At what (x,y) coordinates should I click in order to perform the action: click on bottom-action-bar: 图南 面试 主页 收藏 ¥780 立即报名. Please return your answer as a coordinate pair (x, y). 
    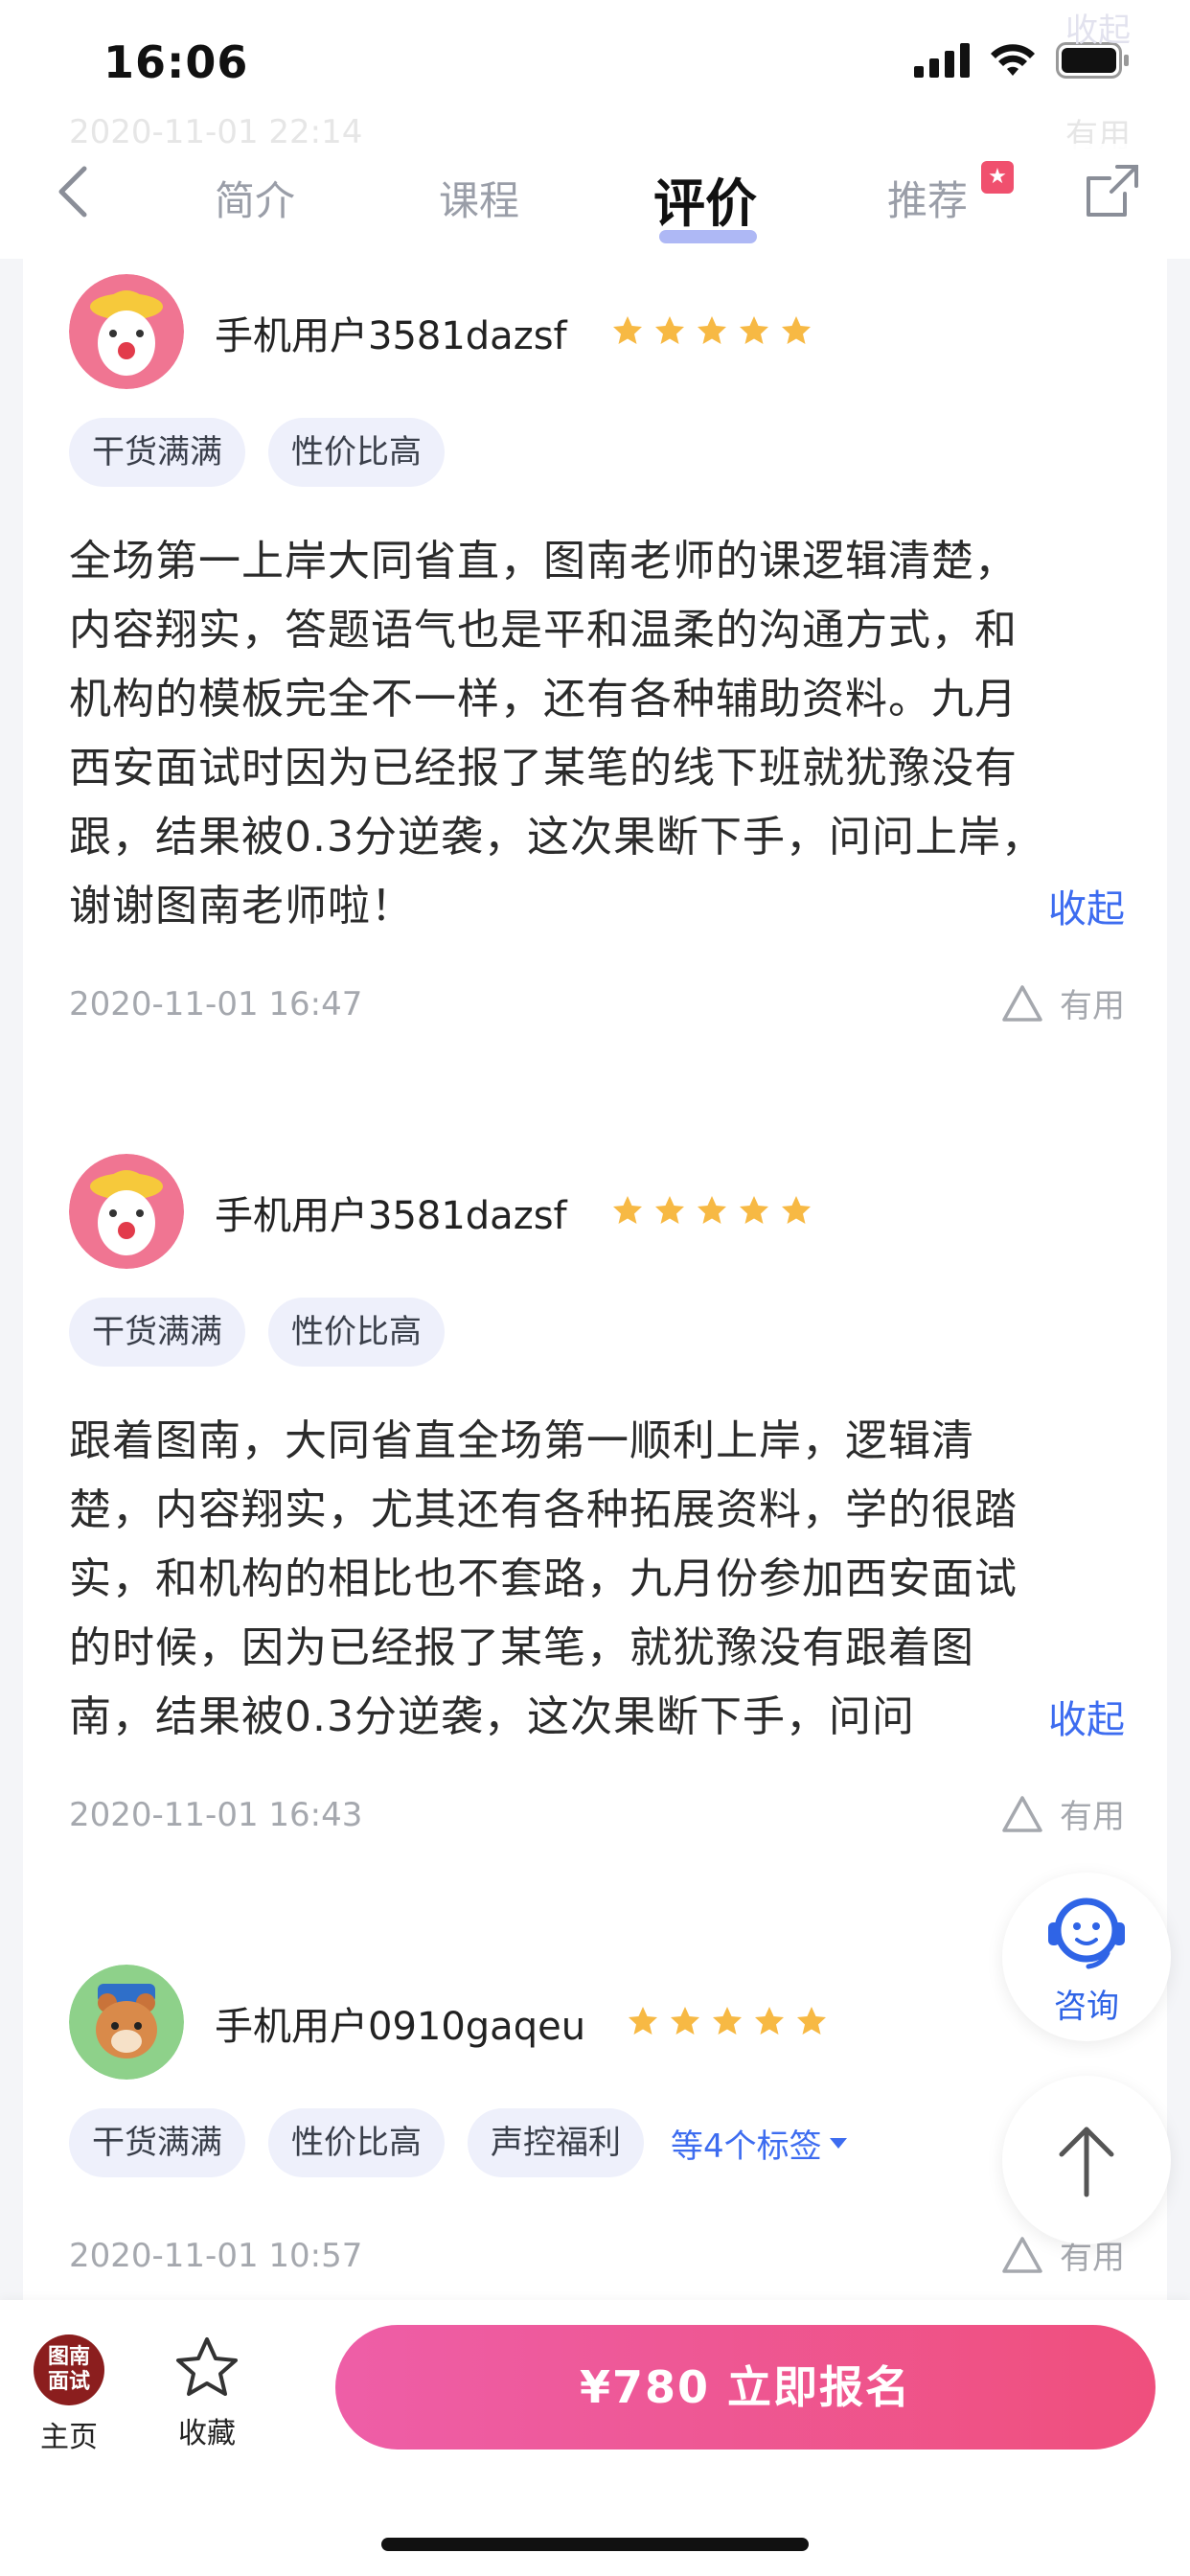
    Looking at the image, I should click on (595, 2438).